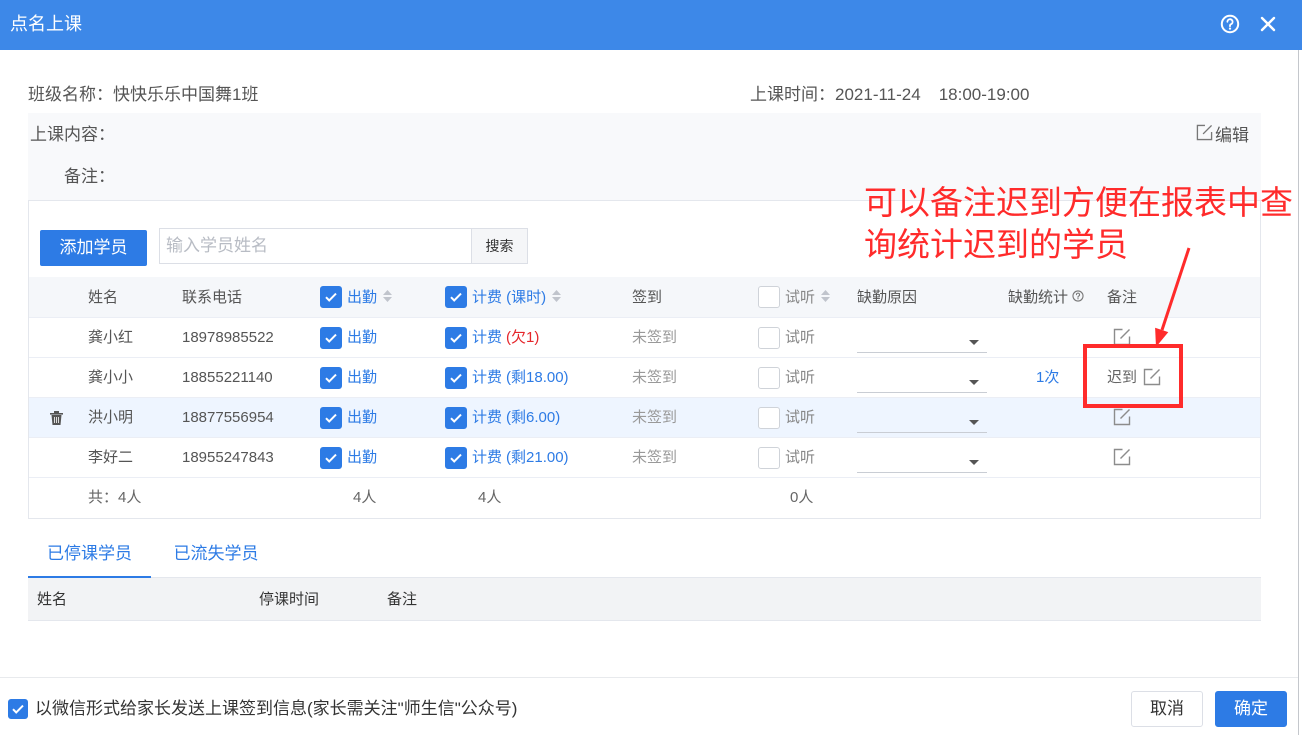 The height and width of the screenshot is (735, 1302). What do you see at coordinates (1232, 135) in the screenshot?
I see `edit-label: 编辑` at bounding box center [1232, 135].